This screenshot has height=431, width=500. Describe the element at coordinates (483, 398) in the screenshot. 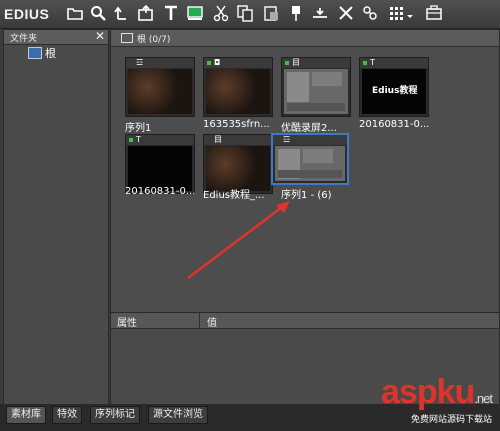

I see `watermark-suffix: .net` at that location.